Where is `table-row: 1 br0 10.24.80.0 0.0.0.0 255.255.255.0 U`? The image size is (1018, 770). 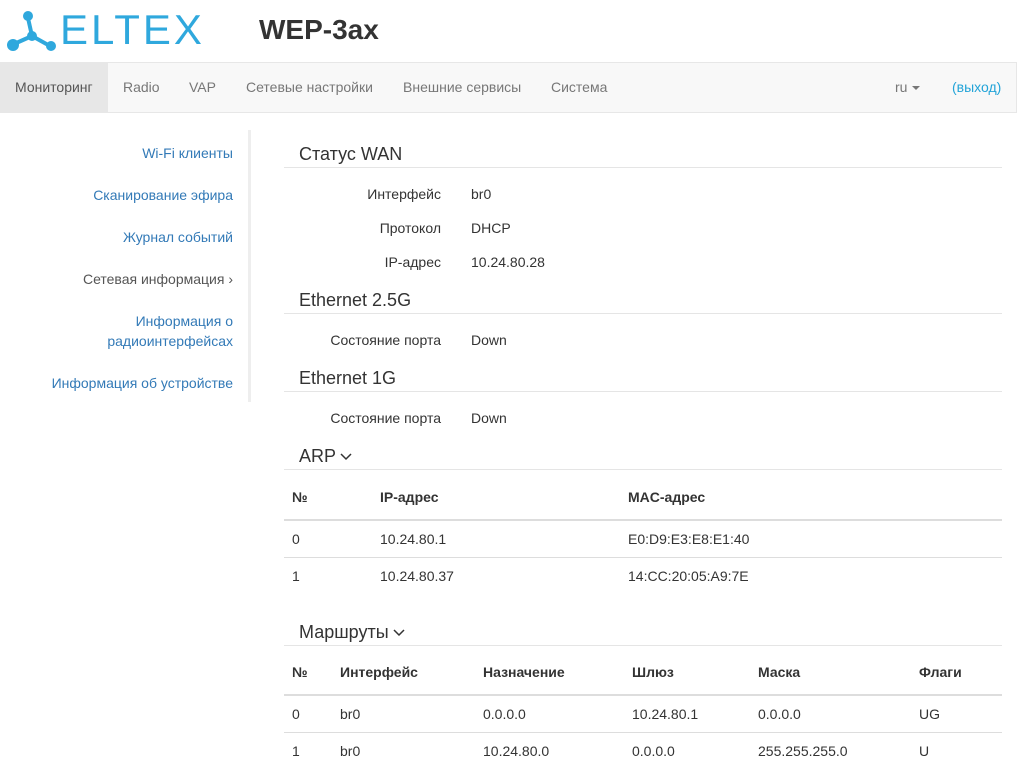
table-row: 1 br0 10.24.80.0 0.0.0.0 255.255.255.0 U is located at coordinates (643, 751).